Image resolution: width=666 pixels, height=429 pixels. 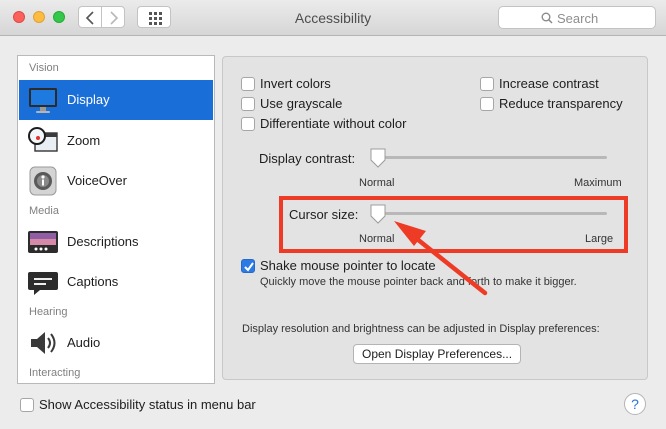 What do you see at coordinates (635, 404) in the screenshot?
I see `help-button: ?` at bounding box center [635, 404].